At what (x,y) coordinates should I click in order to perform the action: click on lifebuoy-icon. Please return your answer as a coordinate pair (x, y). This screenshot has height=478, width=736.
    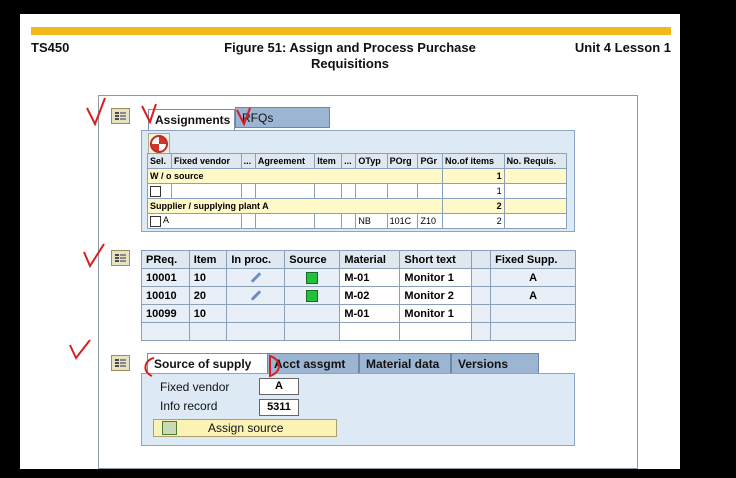
    Looking at the image, I should click on (159, 144).